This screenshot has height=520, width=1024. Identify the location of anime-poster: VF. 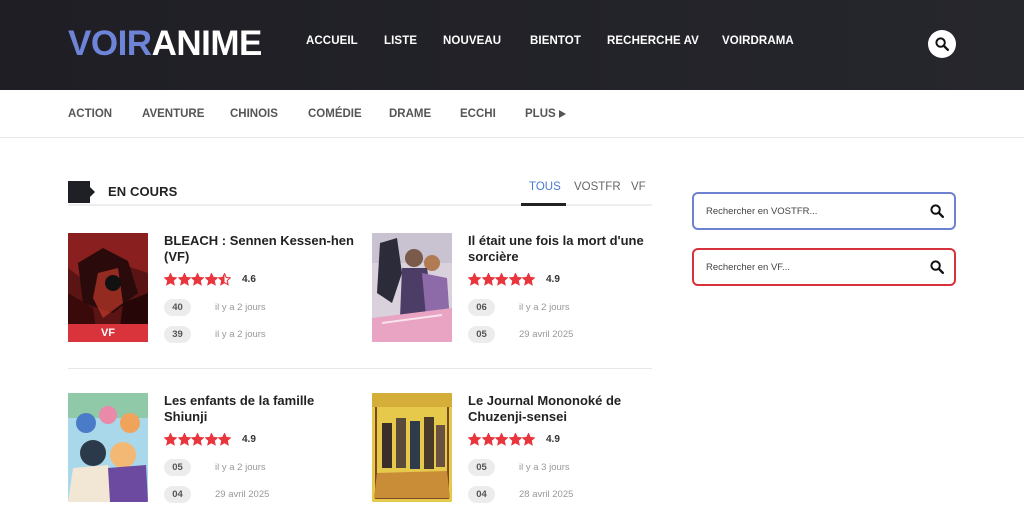
(108, 287).